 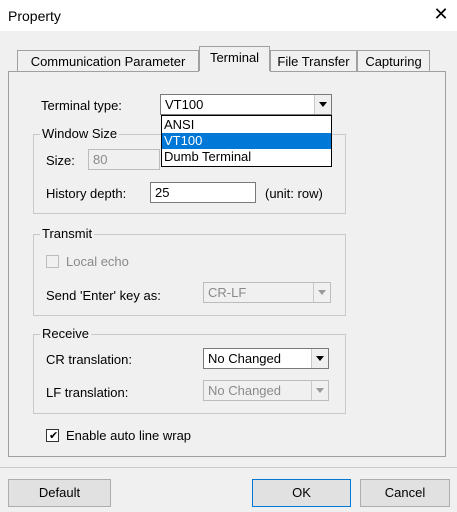 What do you see at coordinates (100, 159) in the screenshot?
I see `size-value: 80` at bounding box center [100, 159].